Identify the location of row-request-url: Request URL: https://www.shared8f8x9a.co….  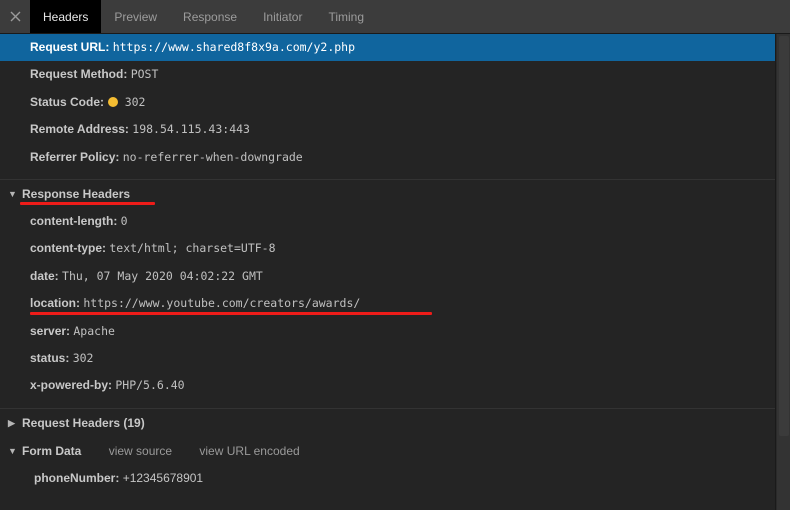
(387, 48).